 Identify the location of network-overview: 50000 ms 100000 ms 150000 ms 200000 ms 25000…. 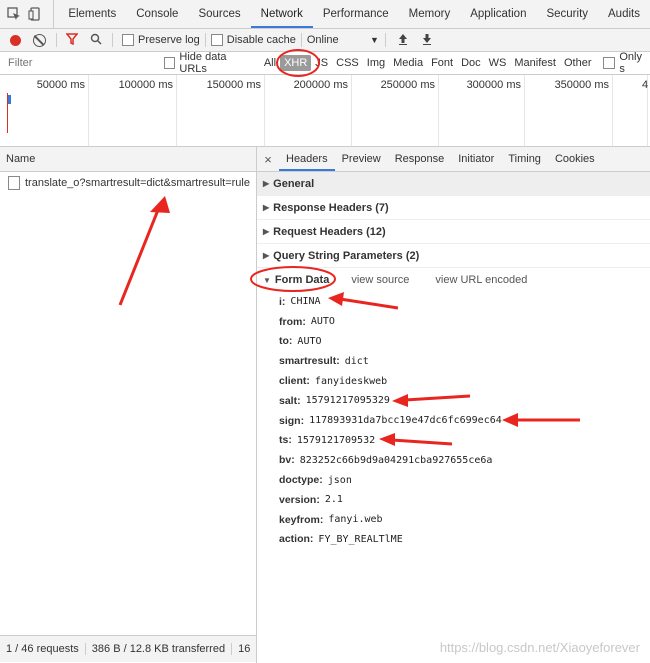
(325, 111).